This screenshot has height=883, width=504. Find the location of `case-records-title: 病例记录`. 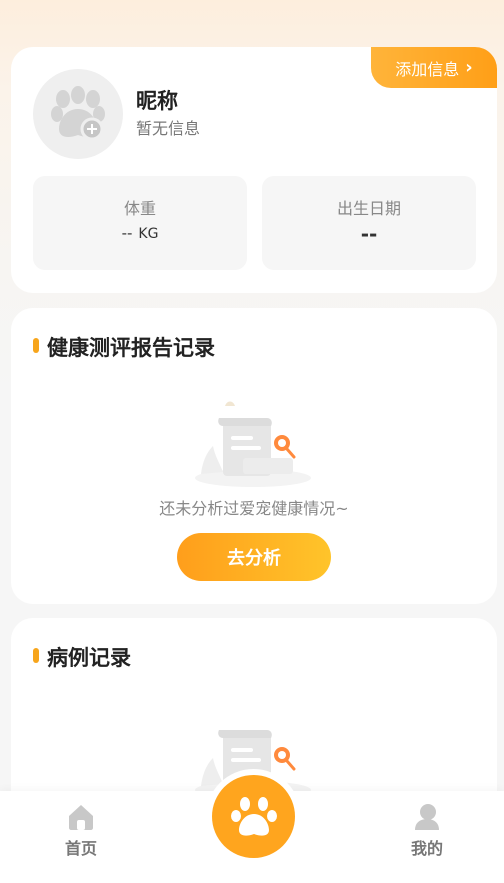

case-records-title: 病例记录 is located at coordinates (89, 658).